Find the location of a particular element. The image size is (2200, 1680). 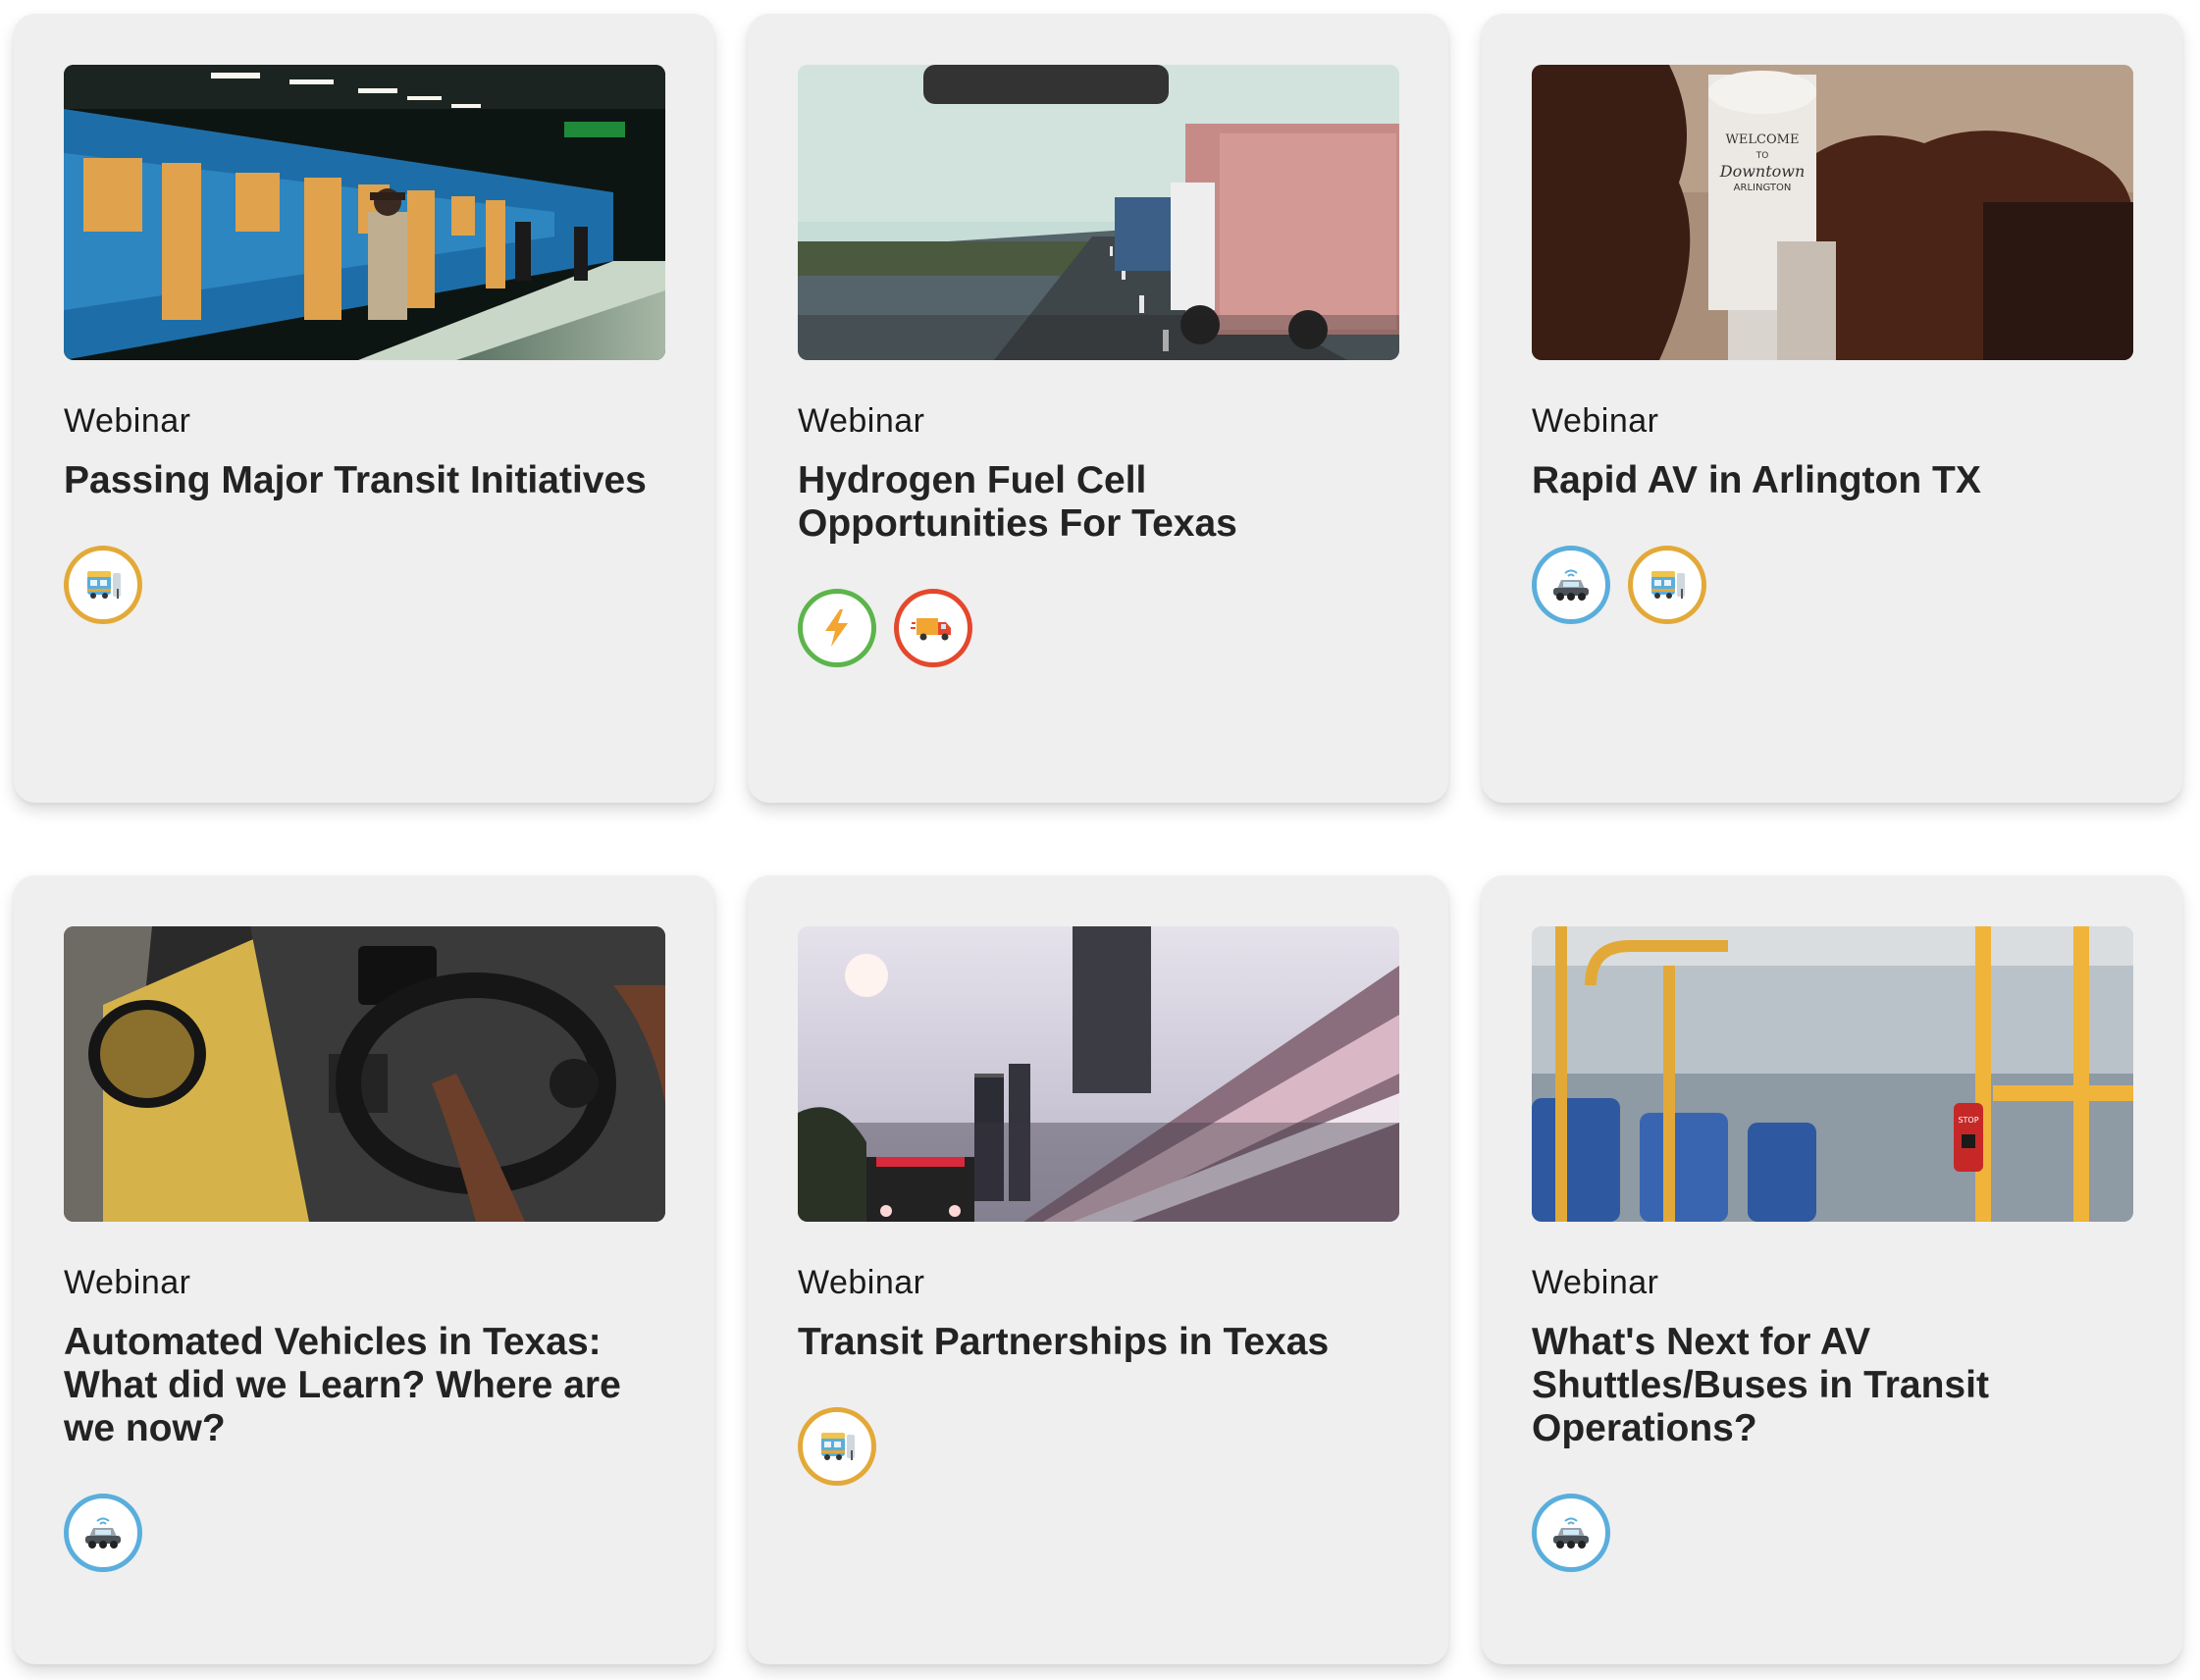

lightning-icon is located at coordinates (837, 627).